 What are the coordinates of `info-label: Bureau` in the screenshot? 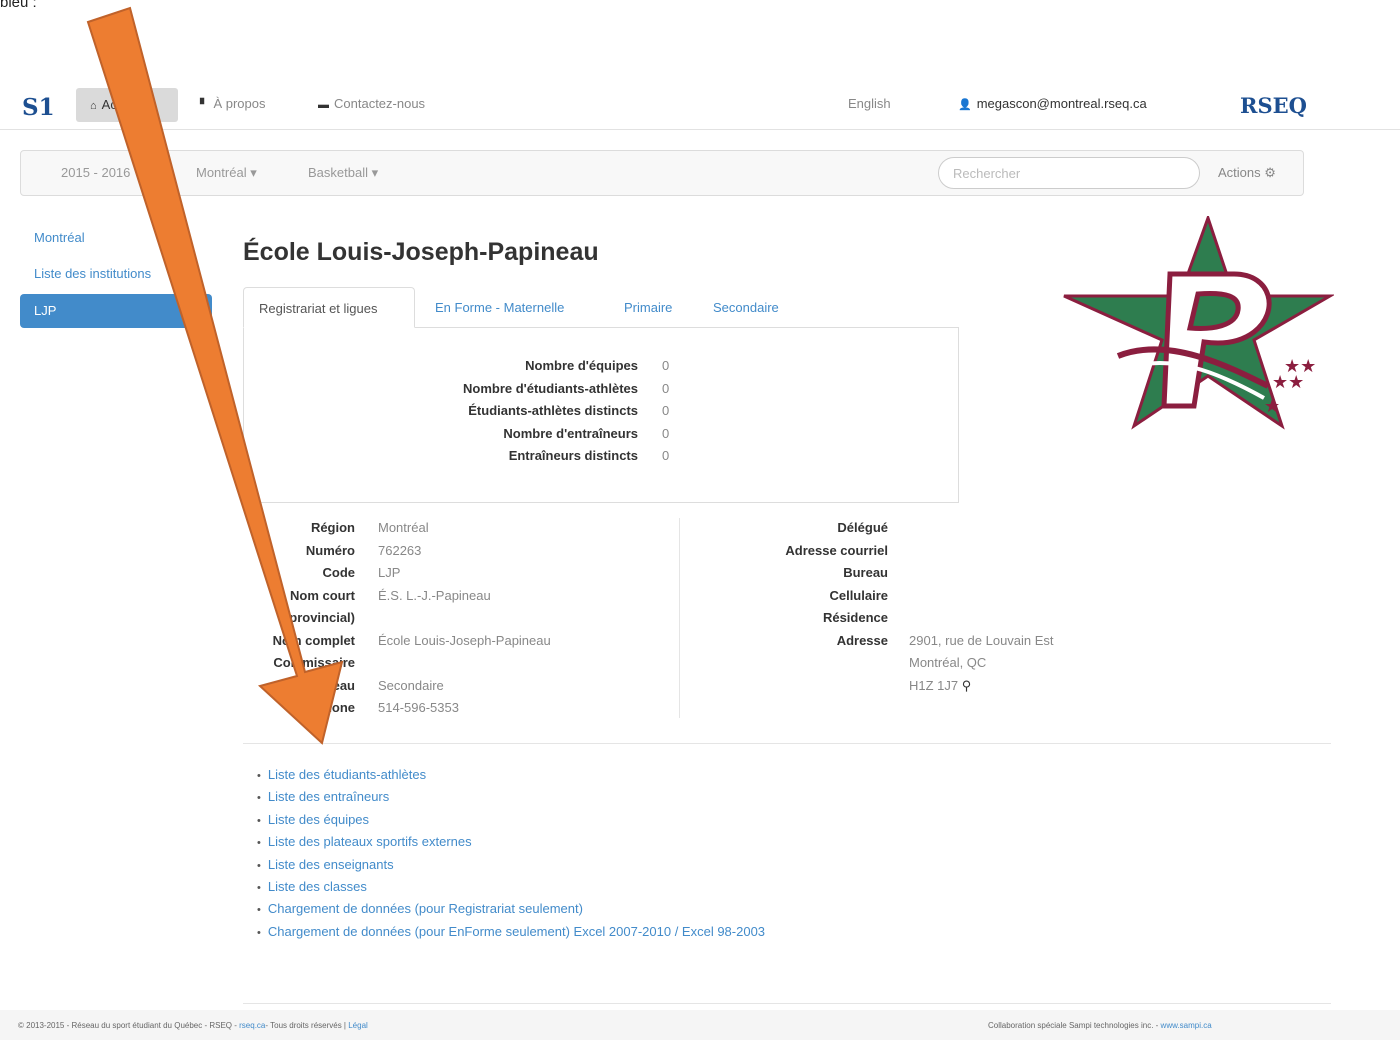 It's located at (865, 572).